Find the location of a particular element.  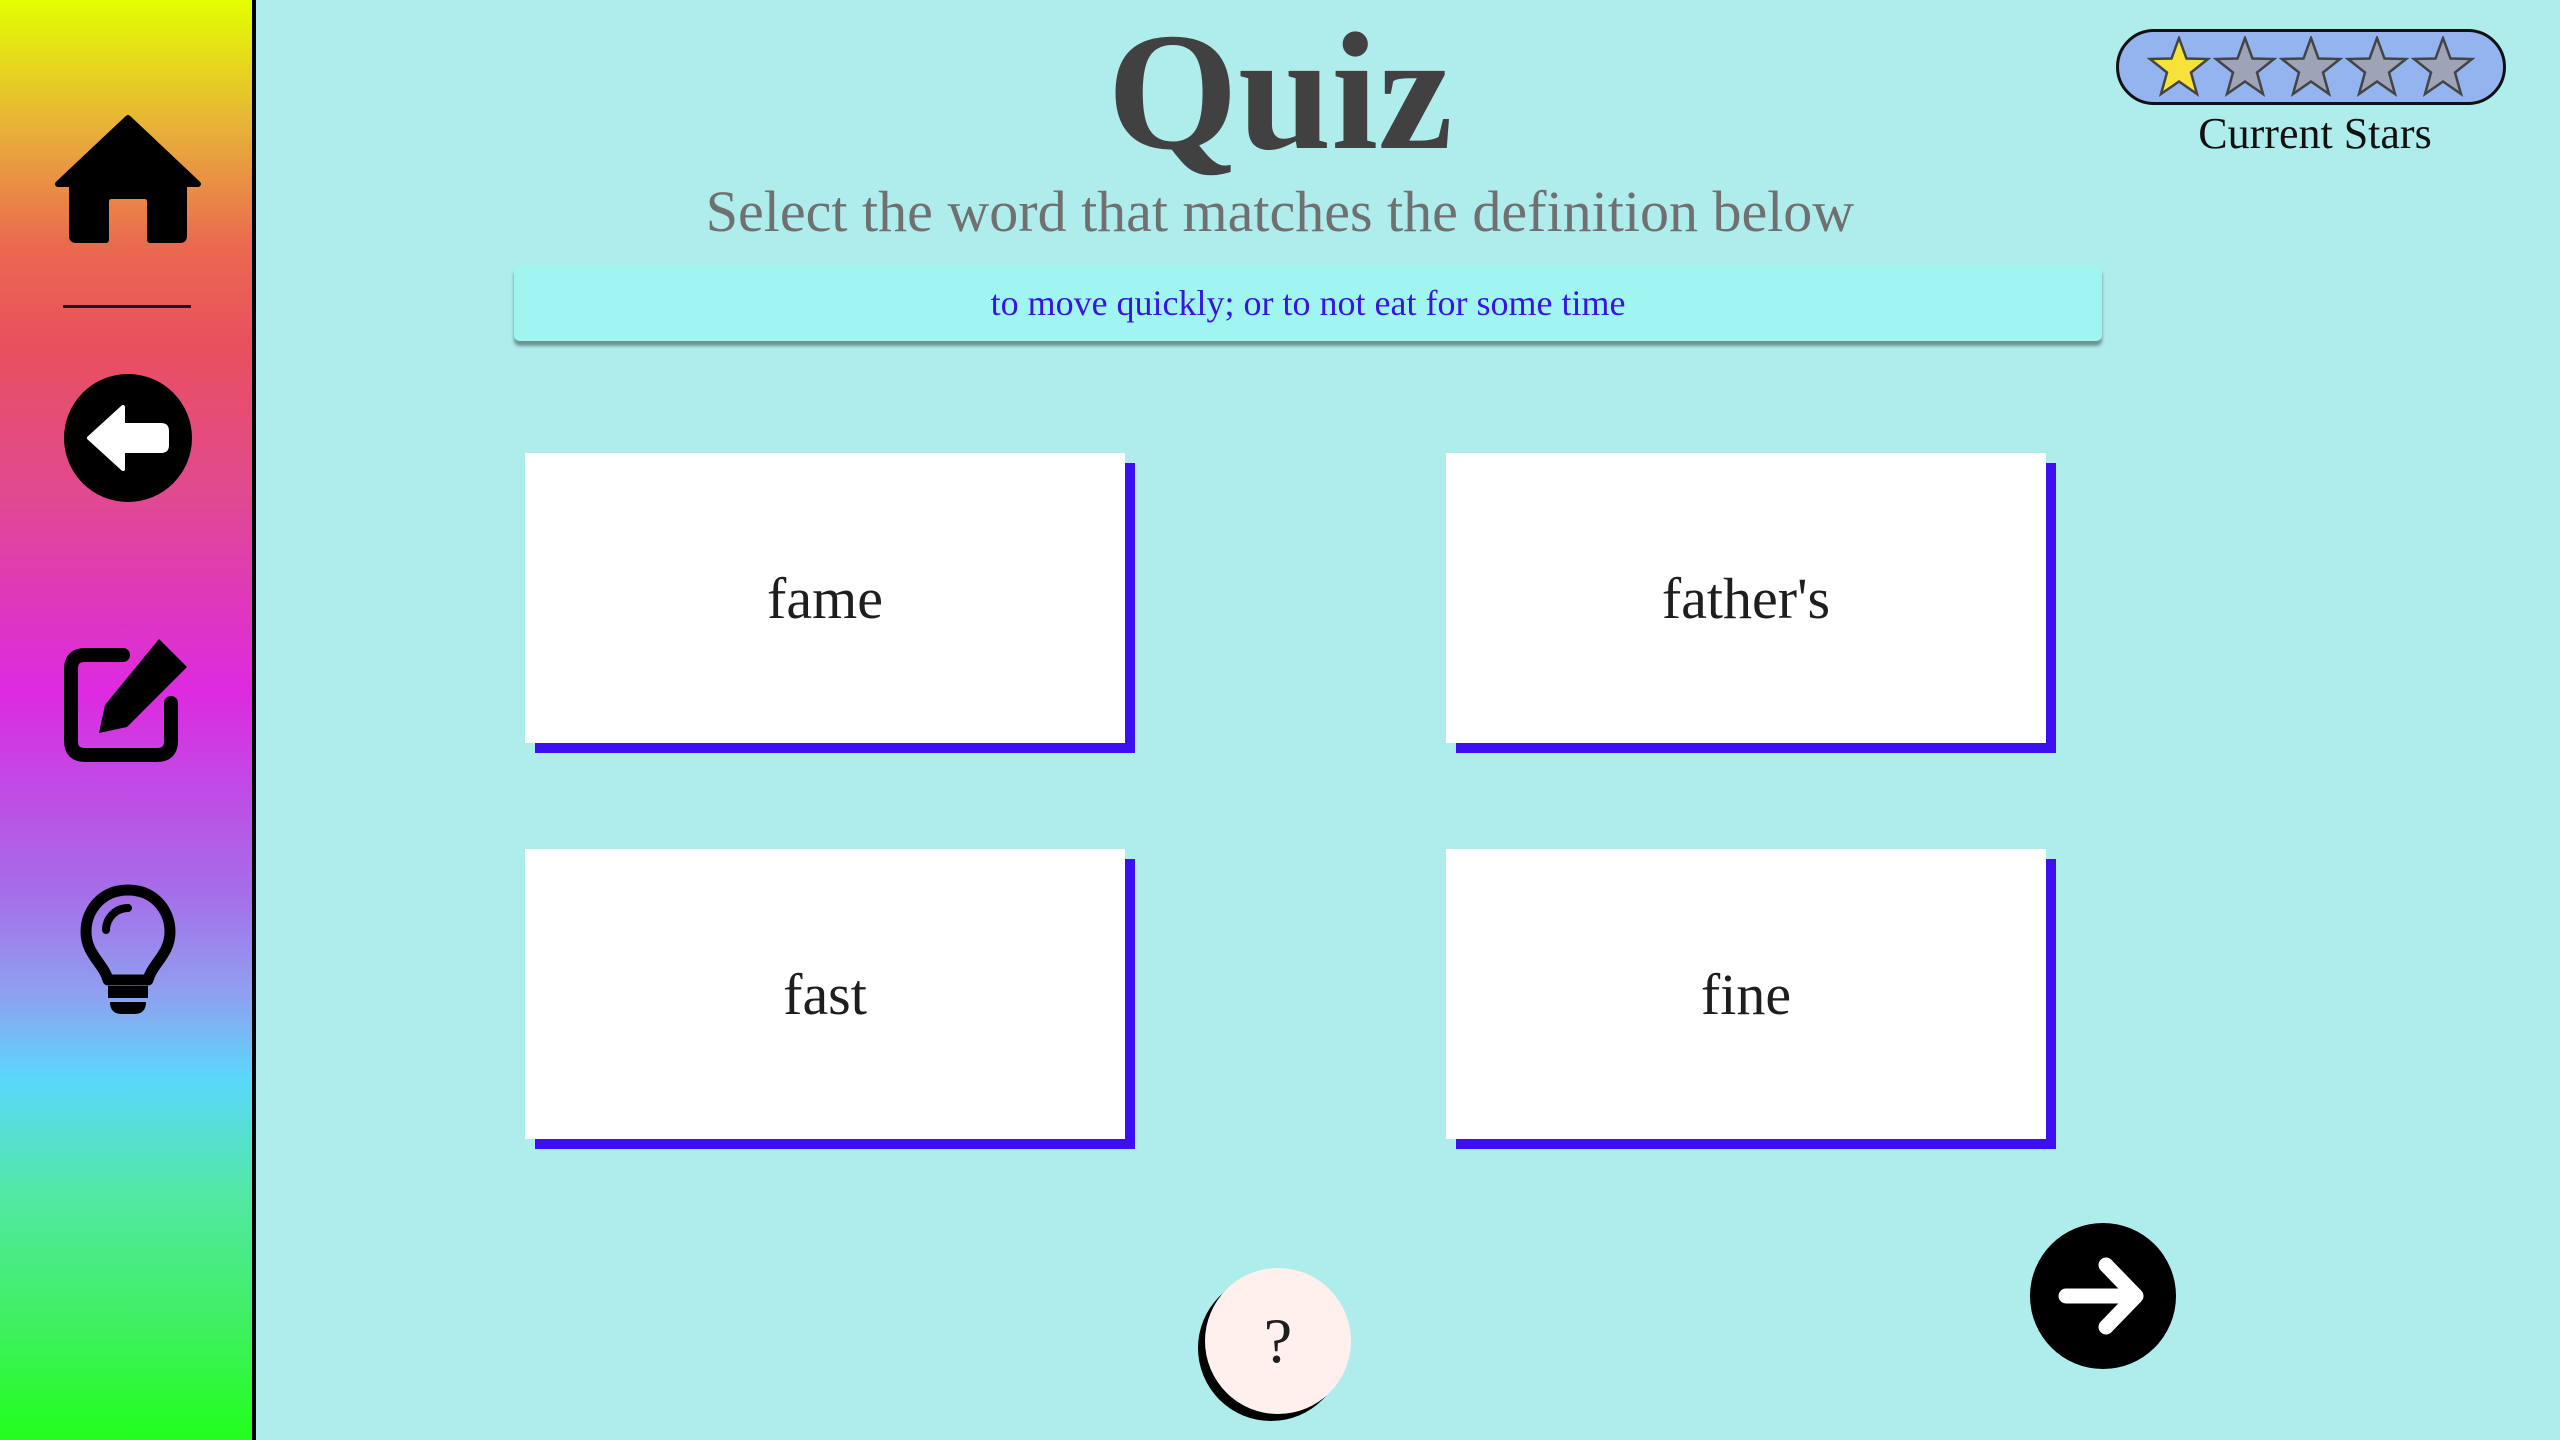

home-icon is located at coordinates (128, 179).